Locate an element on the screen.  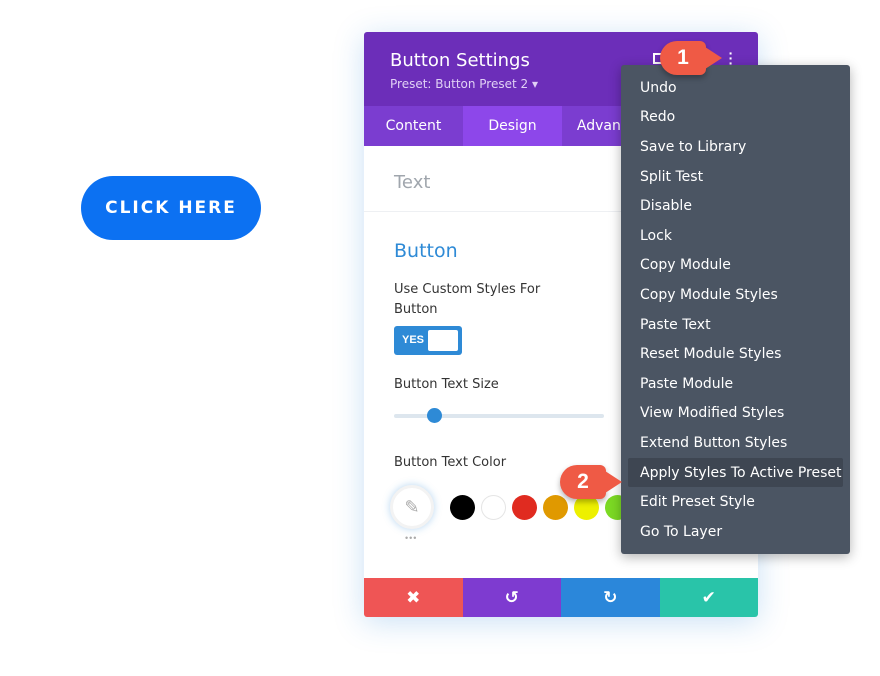
menu-item: Undo is located at coordinates (735, 88).